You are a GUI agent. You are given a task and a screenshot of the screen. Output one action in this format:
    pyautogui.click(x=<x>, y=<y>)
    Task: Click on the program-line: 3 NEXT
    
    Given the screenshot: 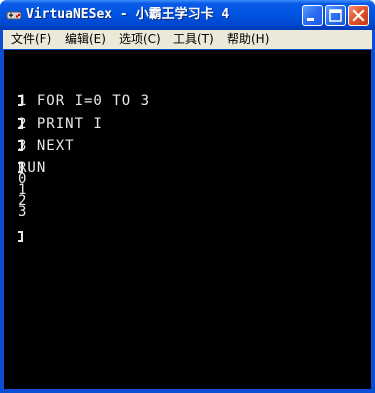 What is the action you would take?
    pyautogui.click(x=46, y=146)
    